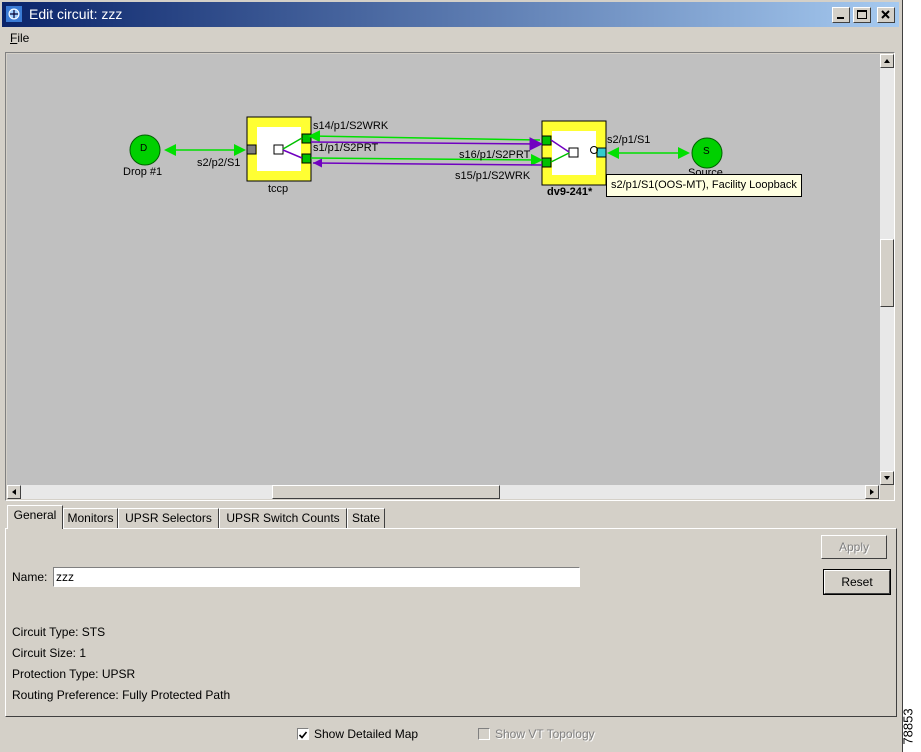 The width and height of the screenshot is (921, 752). I want to click on span-link-s15-arrow, so click(317, 163).